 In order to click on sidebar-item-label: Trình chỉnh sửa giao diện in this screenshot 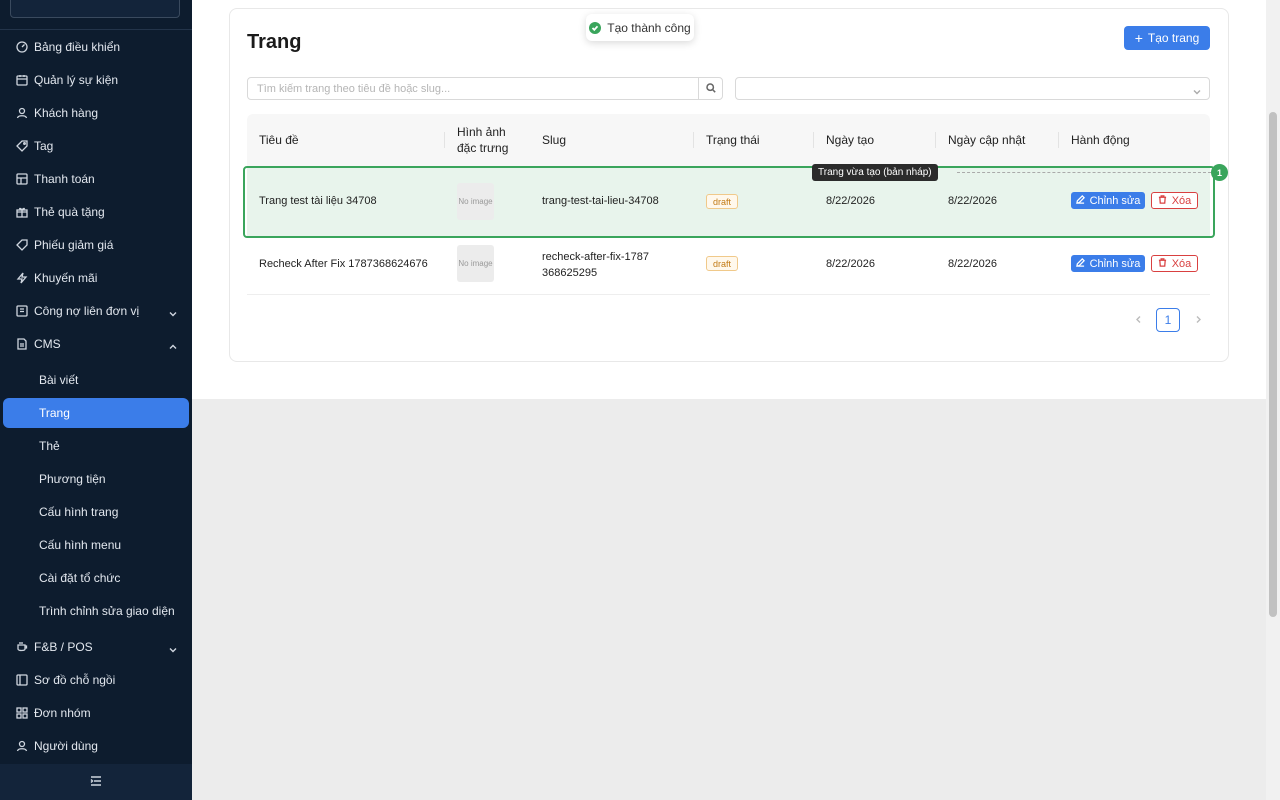, I will do `click(107, 611)`.